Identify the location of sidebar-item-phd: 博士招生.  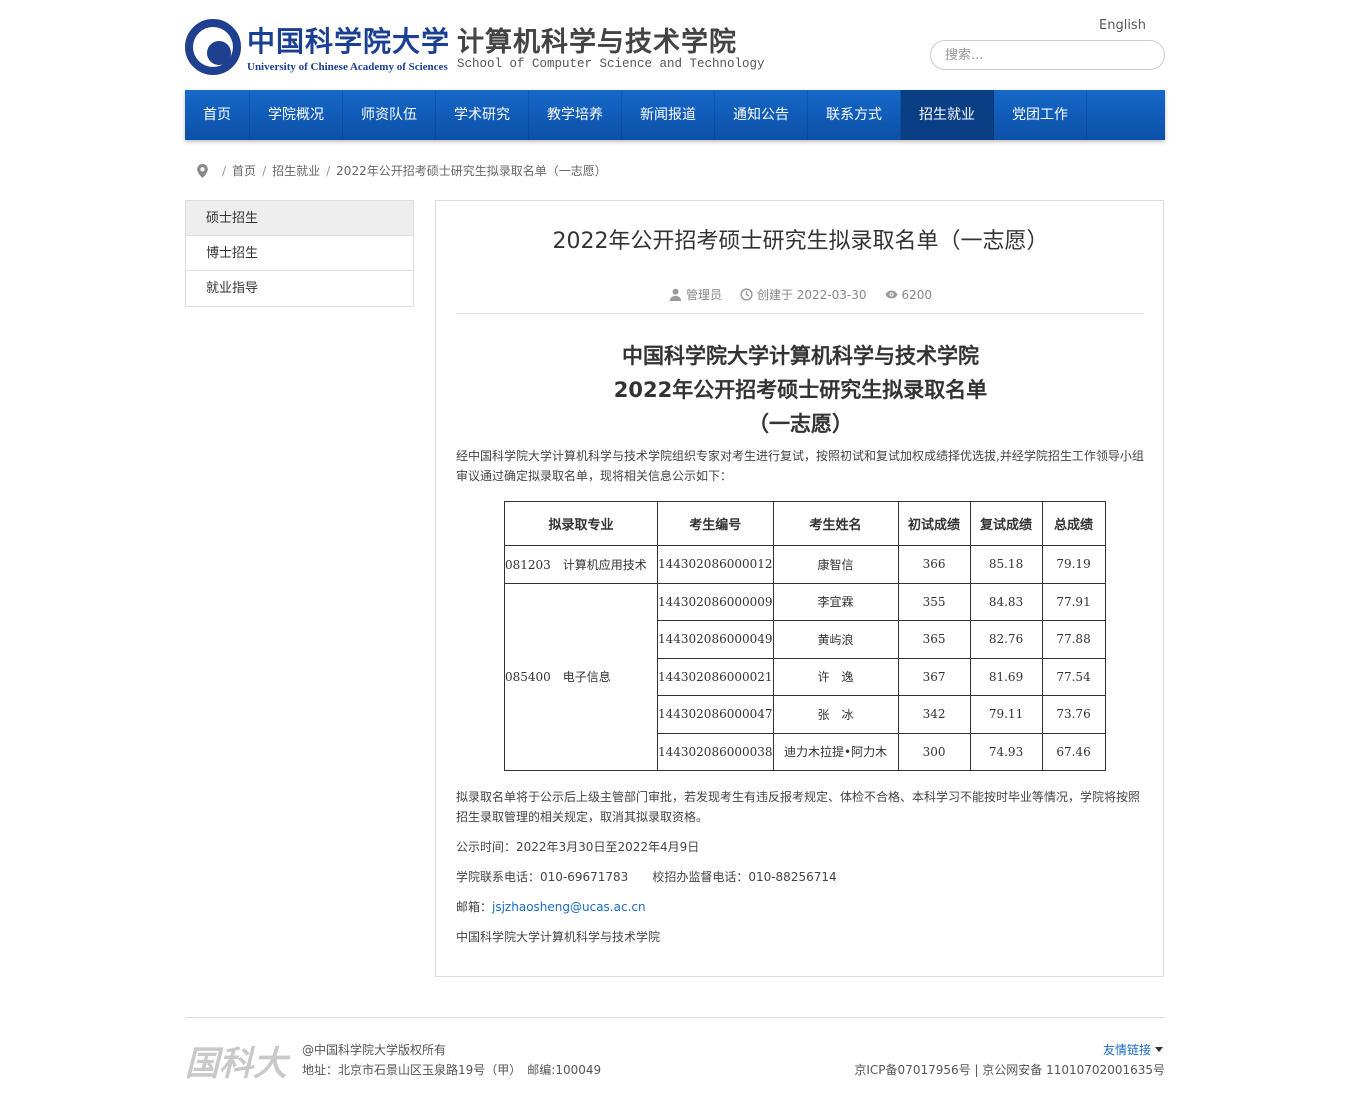
(299, 253).